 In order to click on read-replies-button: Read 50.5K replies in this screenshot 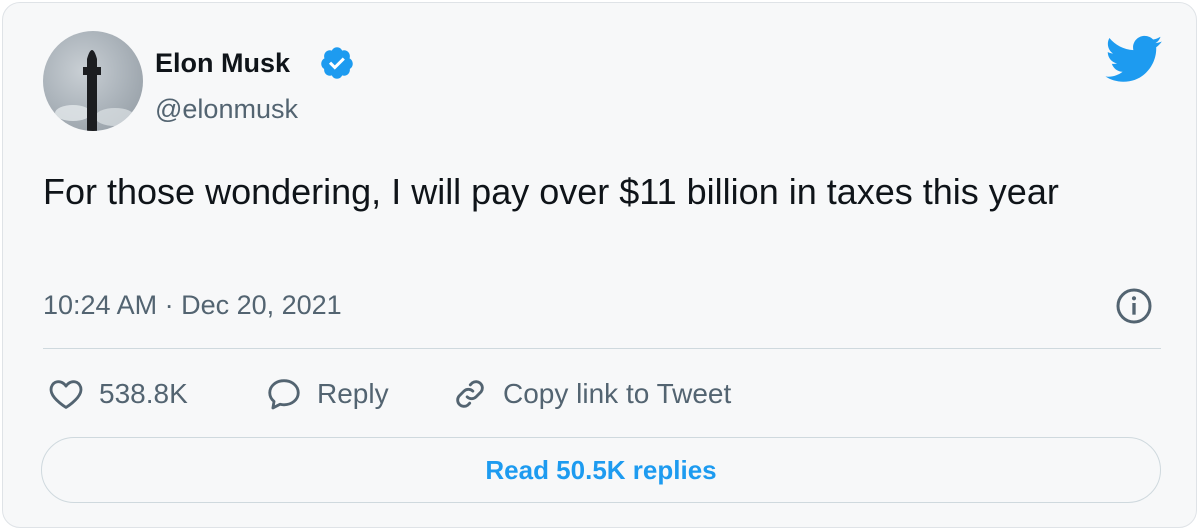, I will do `click(601, 470)`.